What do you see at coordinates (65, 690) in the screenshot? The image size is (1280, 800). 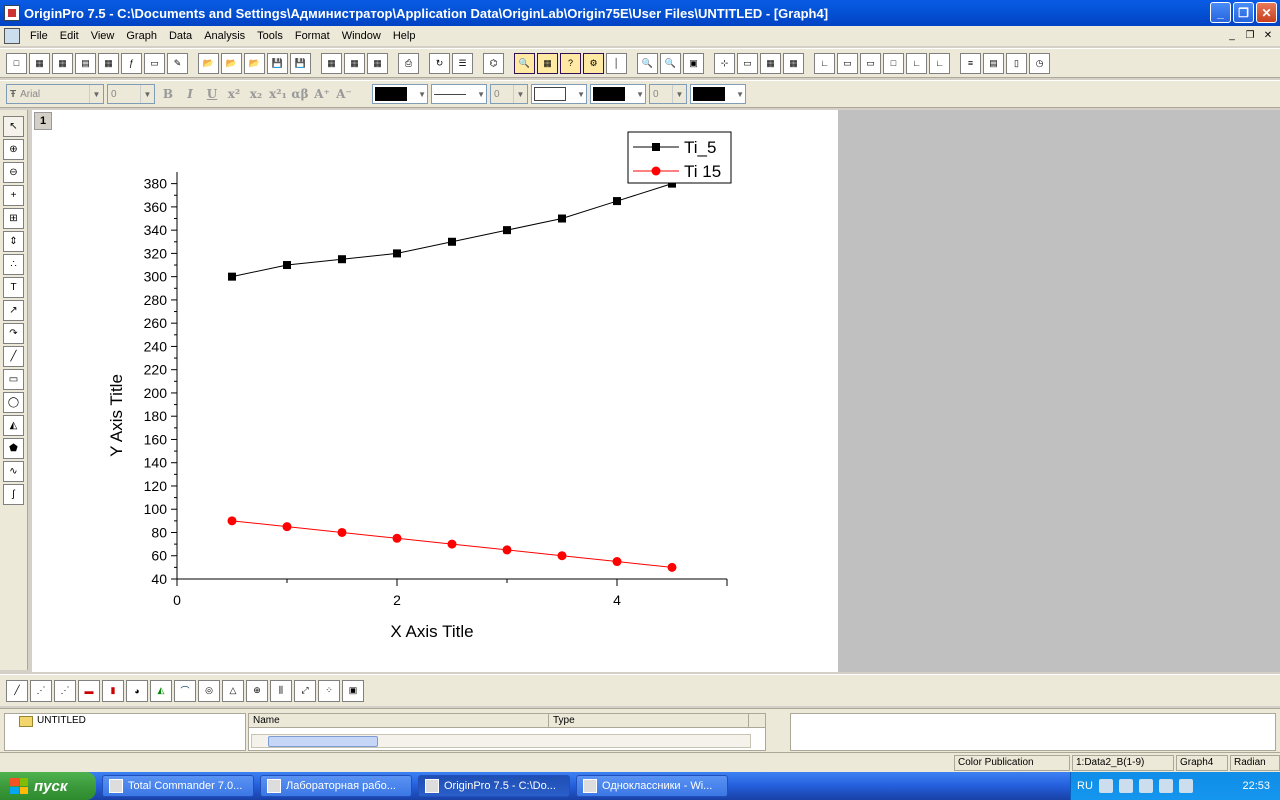 I see `line-symbol-plot-icon: ⋰` at bounding box center [65, 690].